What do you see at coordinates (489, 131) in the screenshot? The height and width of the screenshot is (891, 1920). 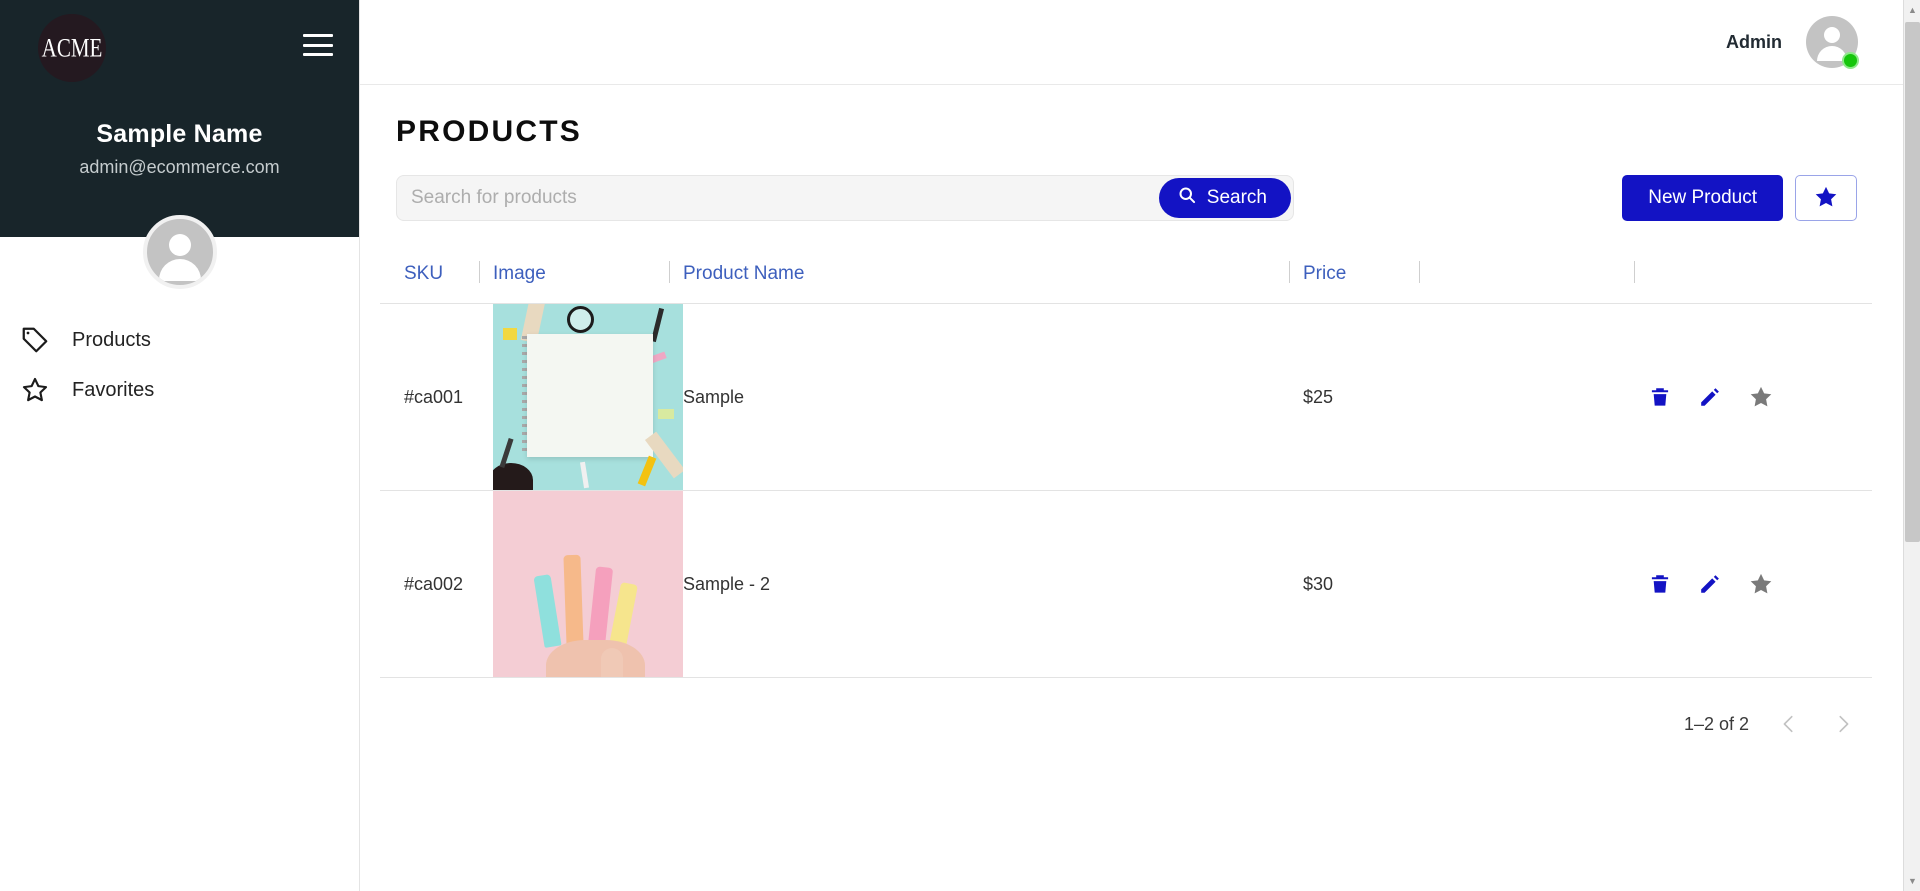 I see `page-title: PRODUCTS` at bounding box center [489, 131].